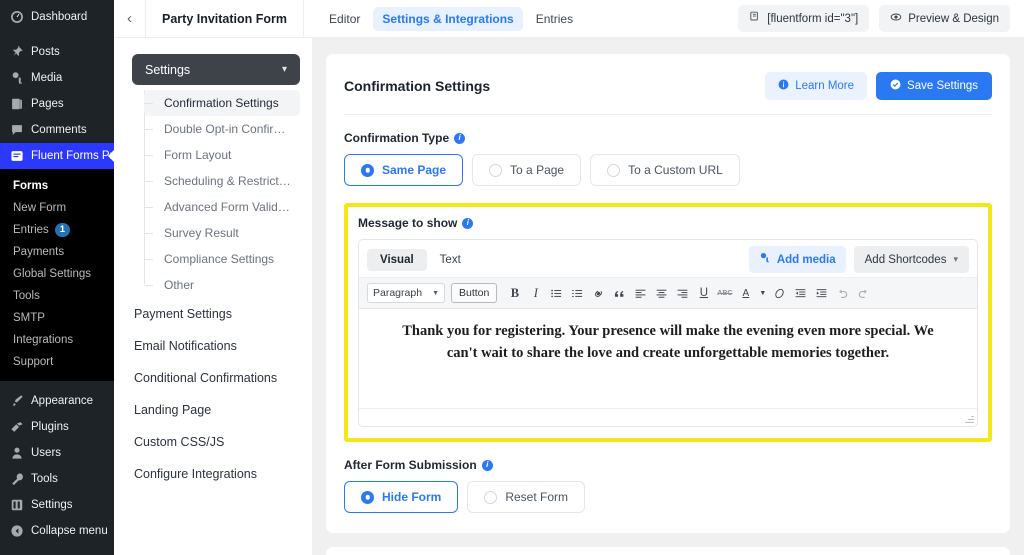 The width and height of the screenshot is (1024, 555). Describe the element at coordinates (57, 505) in the screenshot. I see `sidebar-item-settings: Settings` at that location.